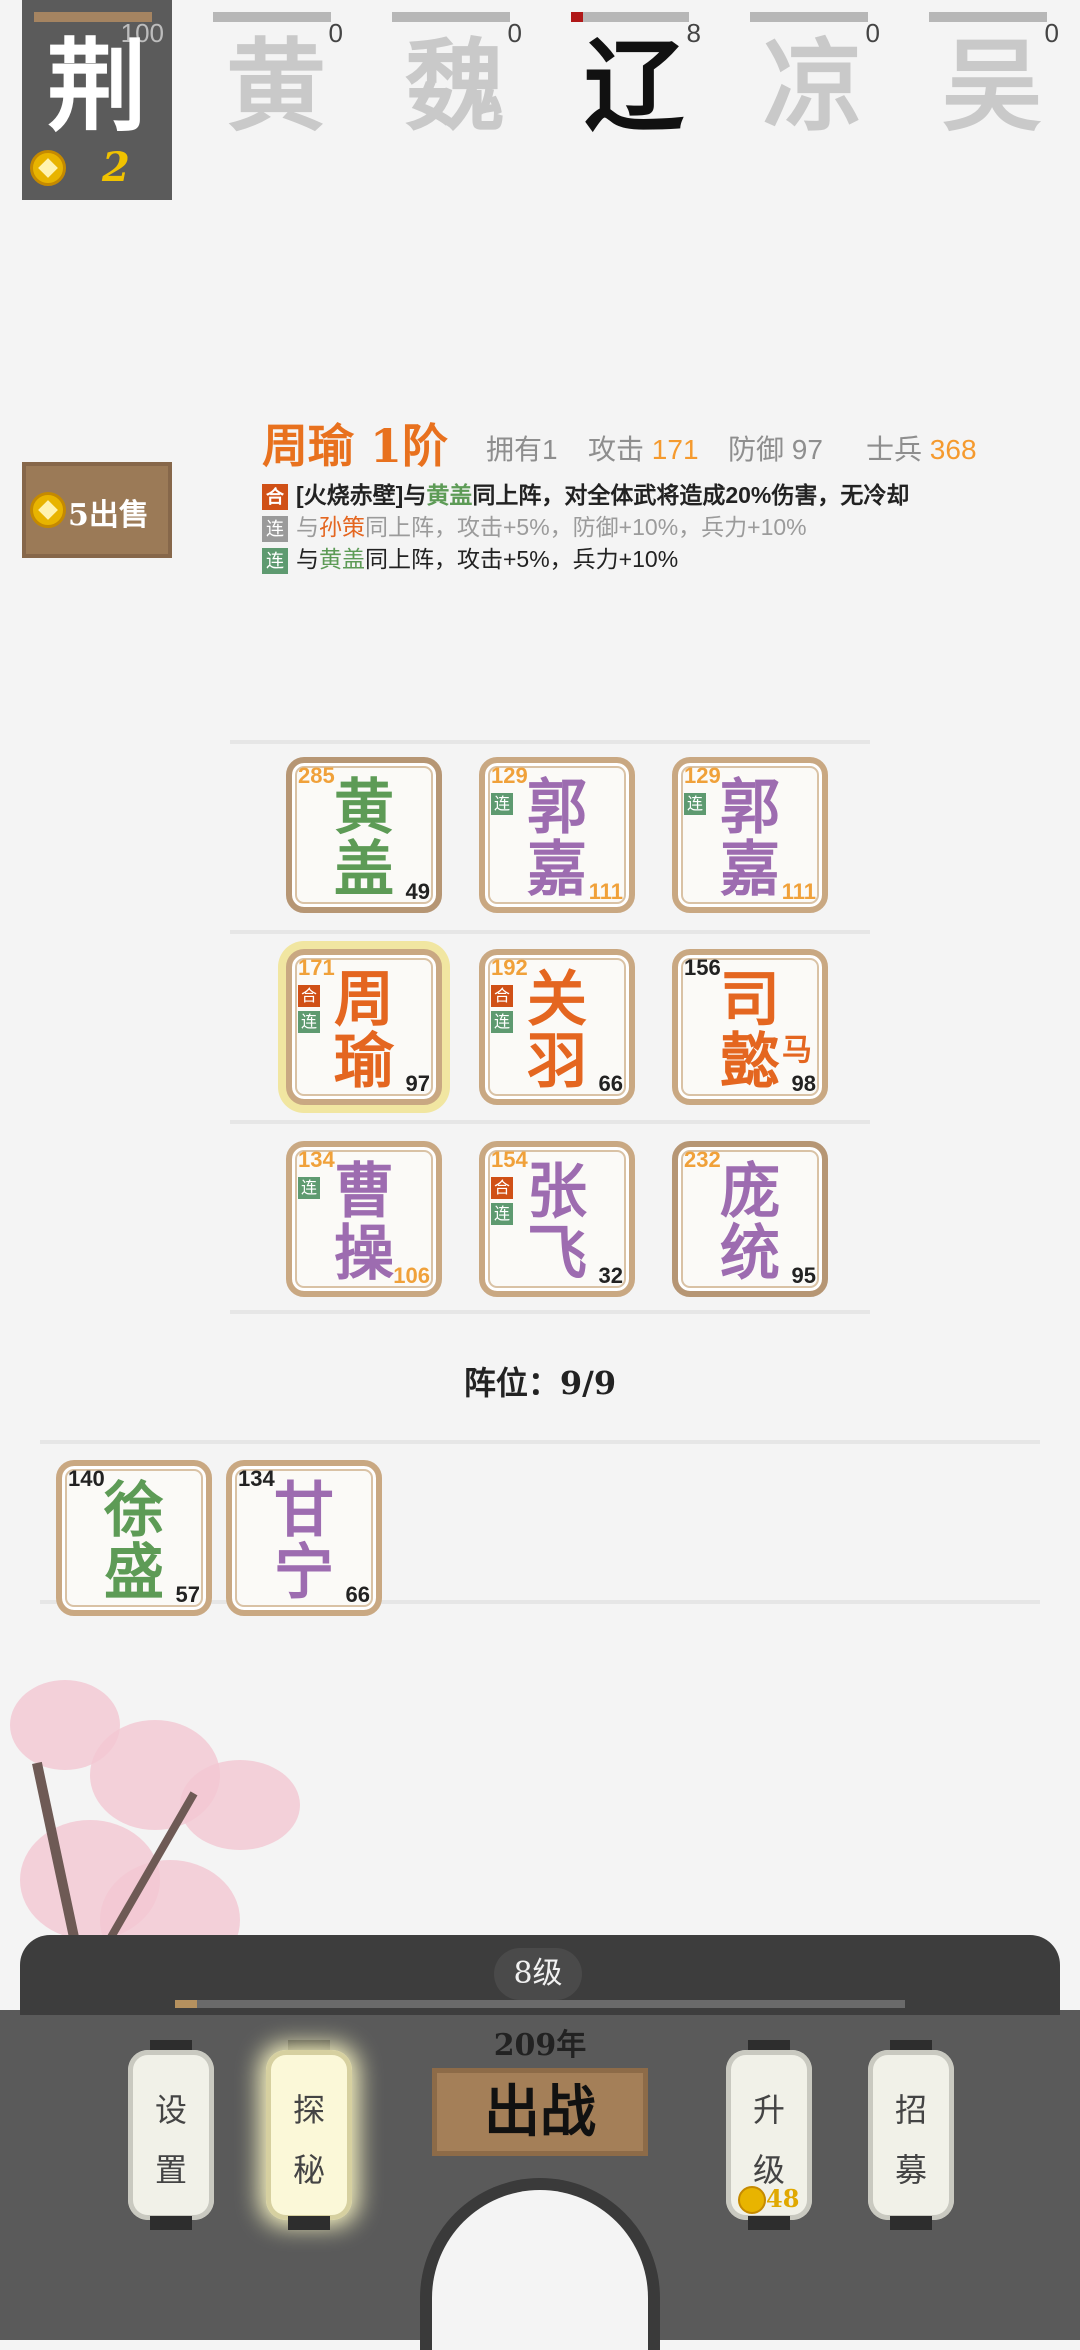 The image size is (1080, 2350). I want to click on hero-card: 285 黄盖 49, so click(364, 835).